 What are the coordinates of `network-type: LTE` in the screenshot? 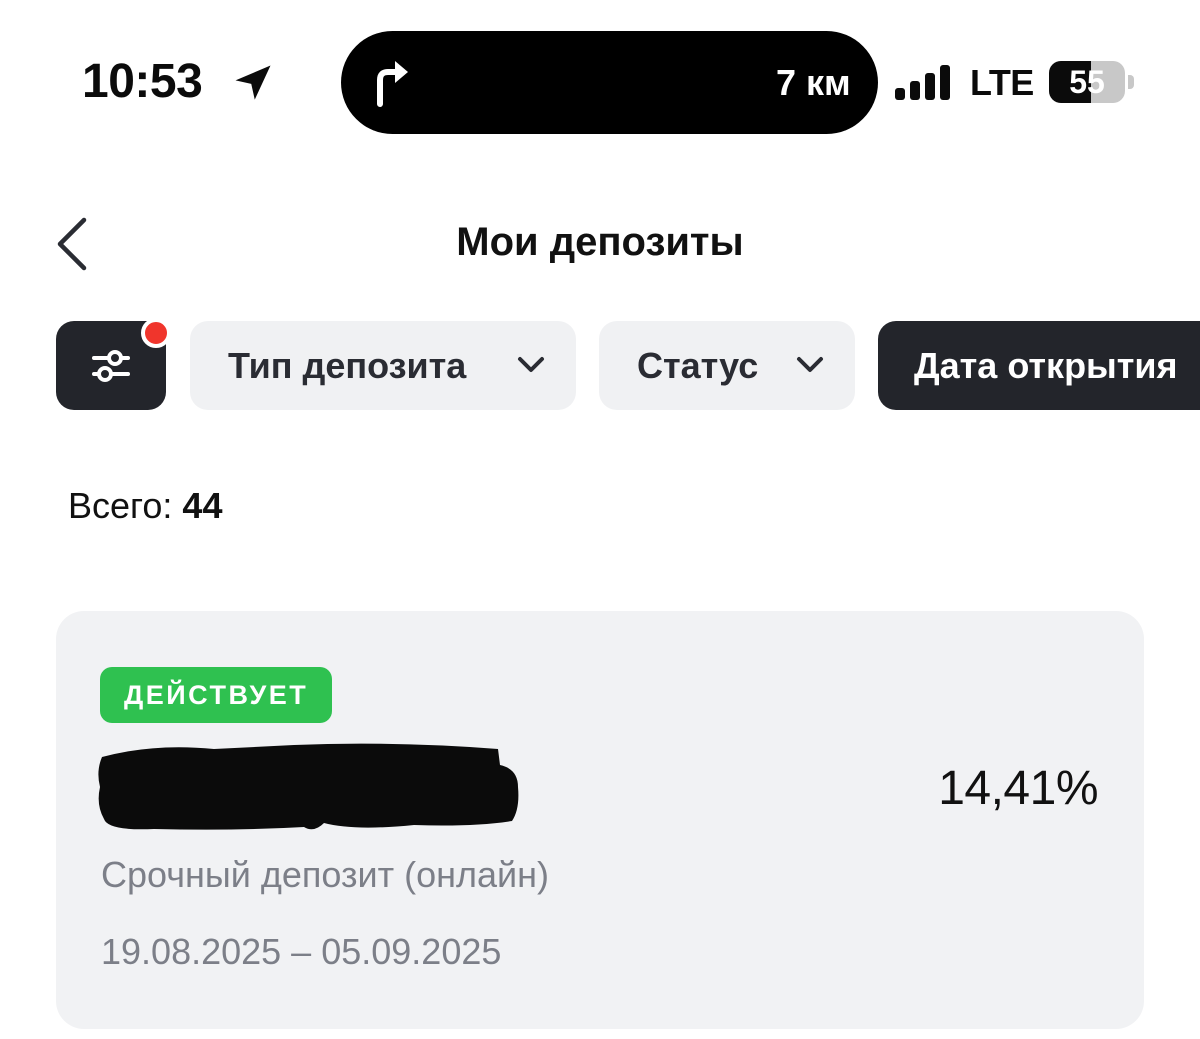 It's located at (1002, 82).